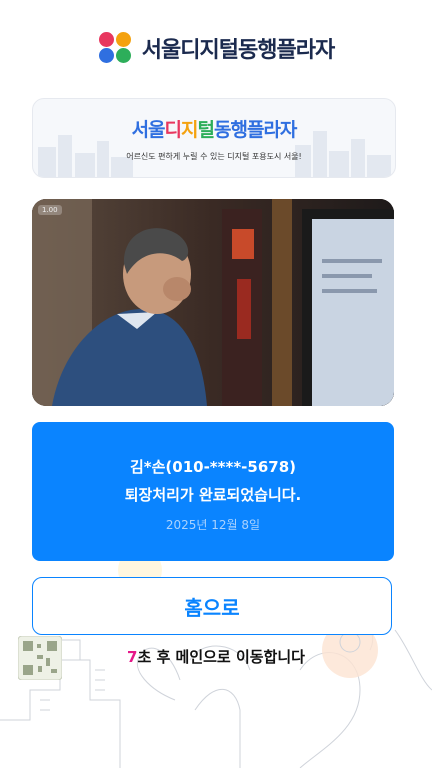 Image resolution: width=432 pixels, height=768 pixels. I want to click on logo-mark-icon, so click(116, 48).